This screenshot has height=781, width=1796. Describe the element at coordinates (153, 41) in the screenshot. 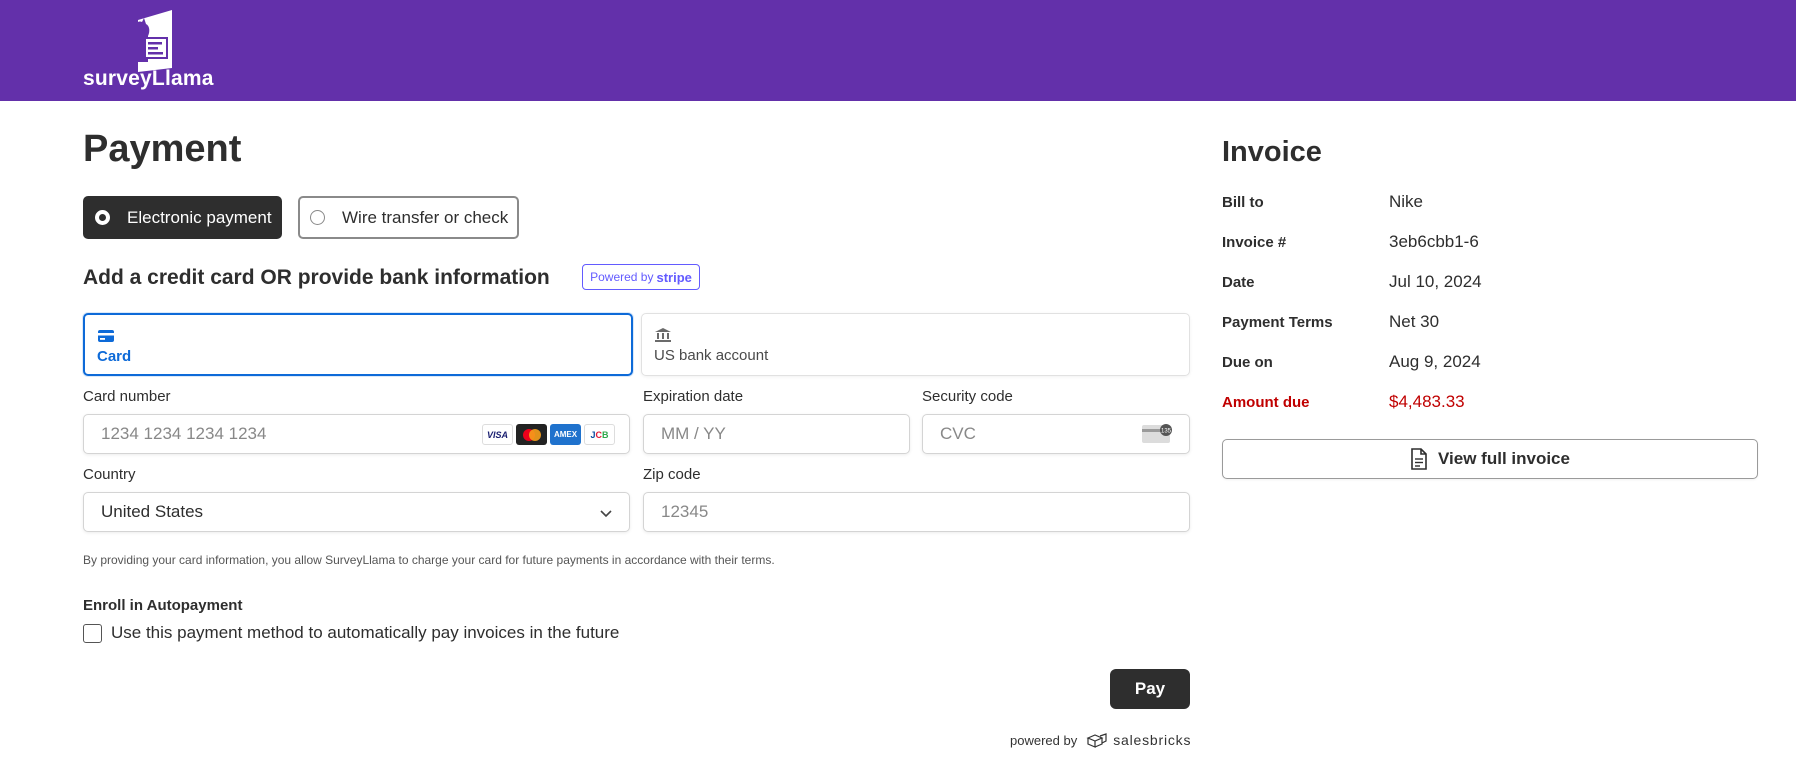

I see `llama-logo-icon` at that location.